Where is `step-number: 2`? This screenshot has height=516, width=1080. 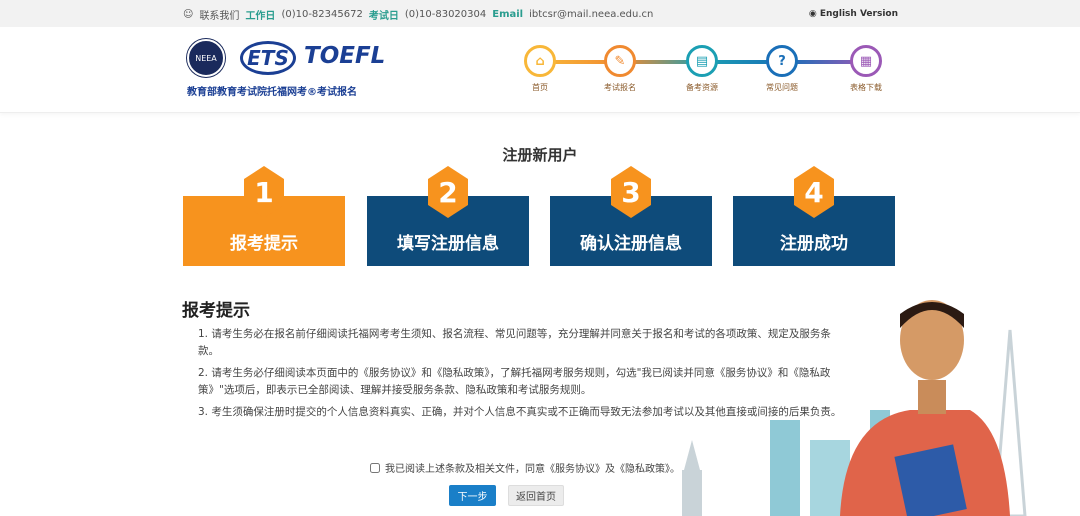 step-number: 2 is located at coordinates (448, 192).